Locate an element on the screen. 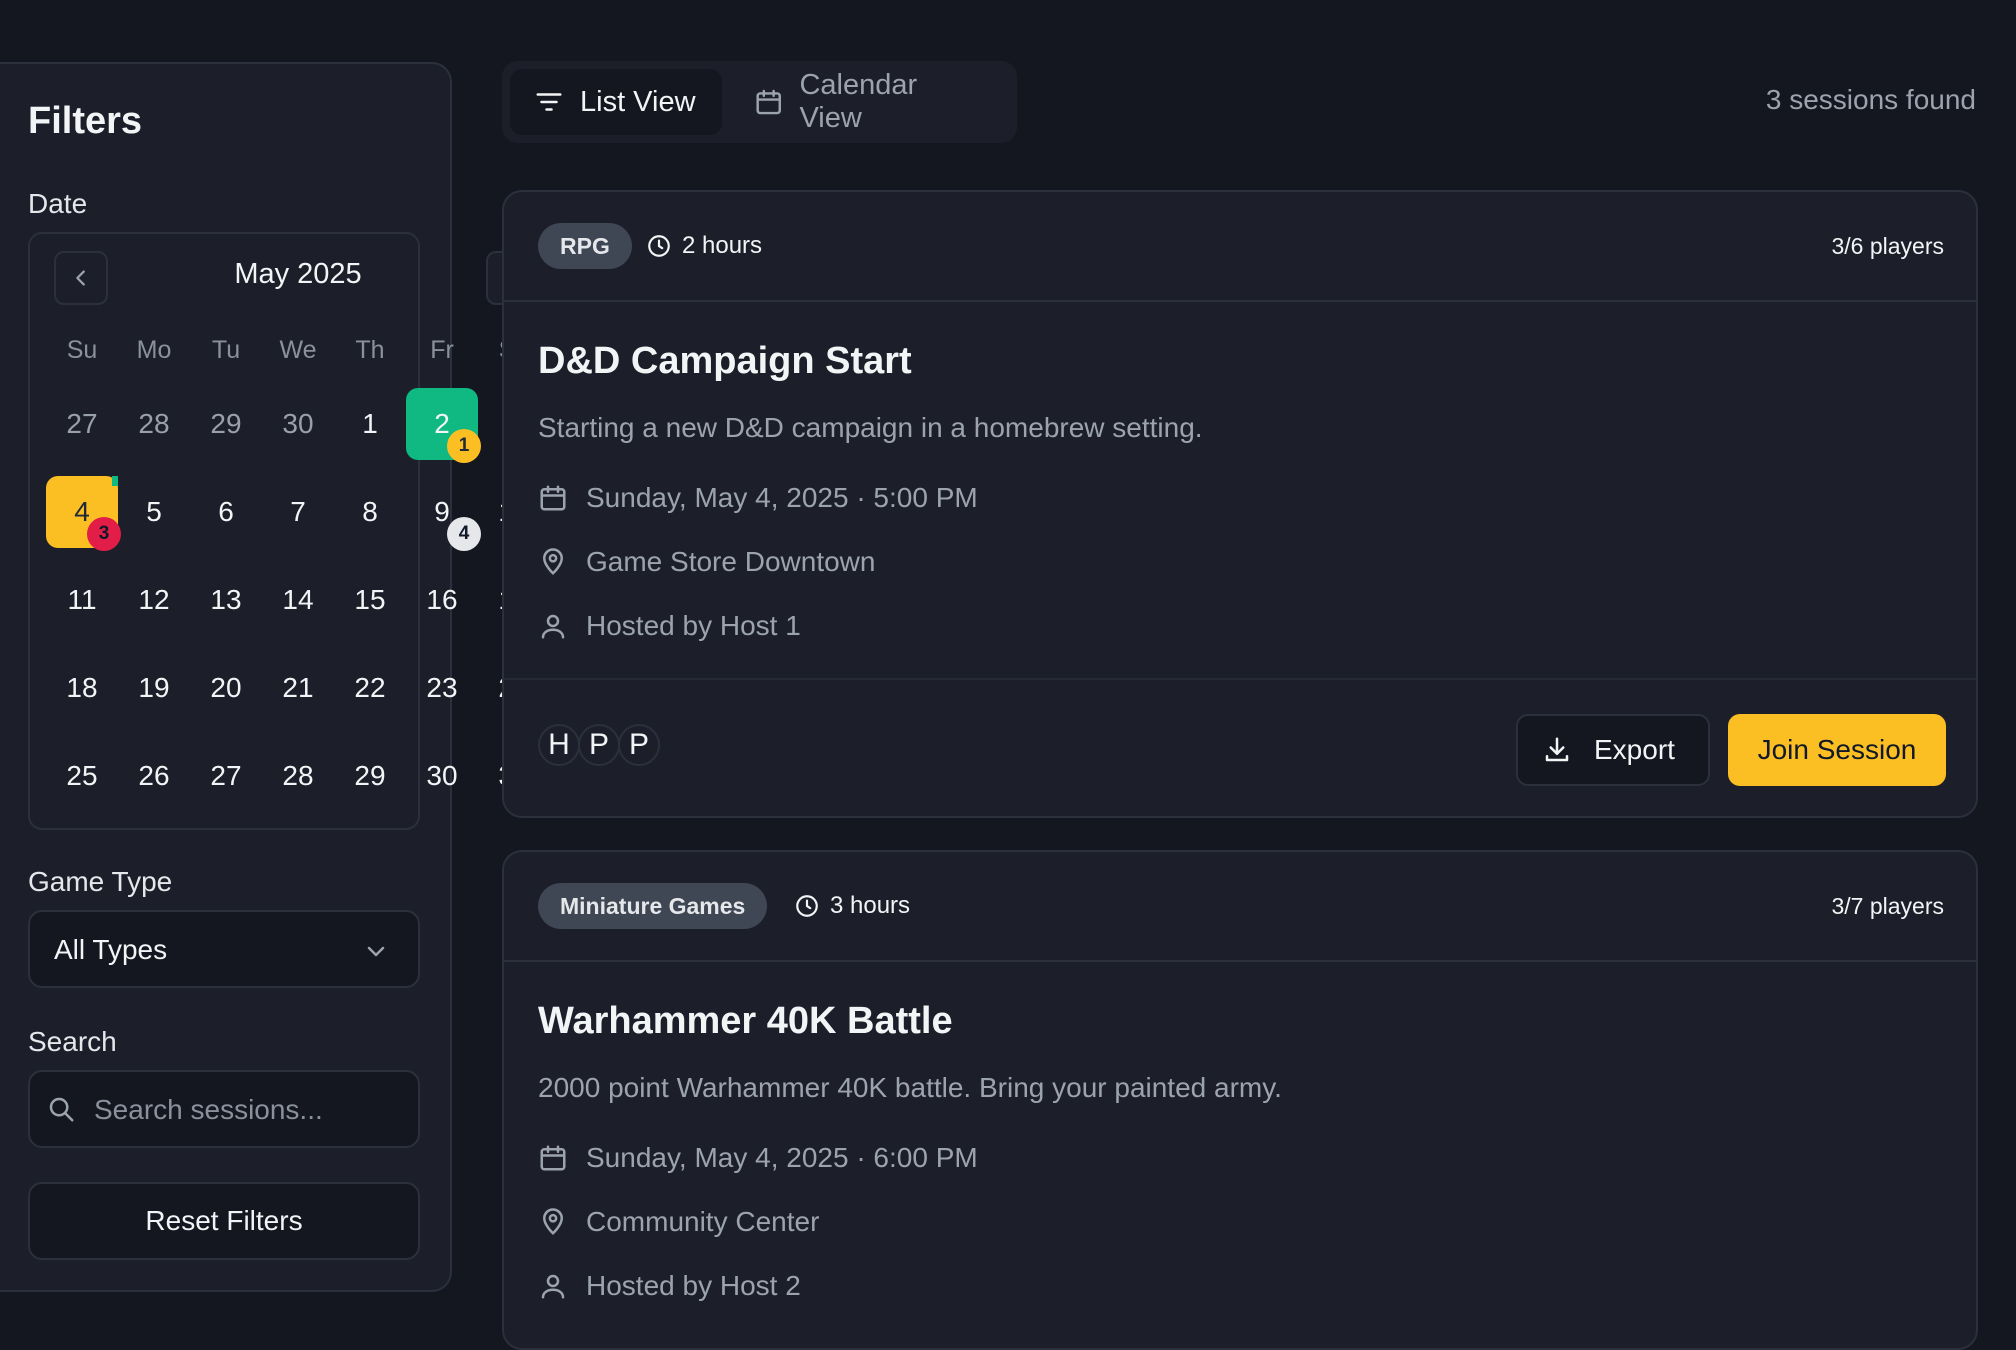 The height and width of the screenshot is (1350, 2016). search-icon is located at coordinates (61, 1109).